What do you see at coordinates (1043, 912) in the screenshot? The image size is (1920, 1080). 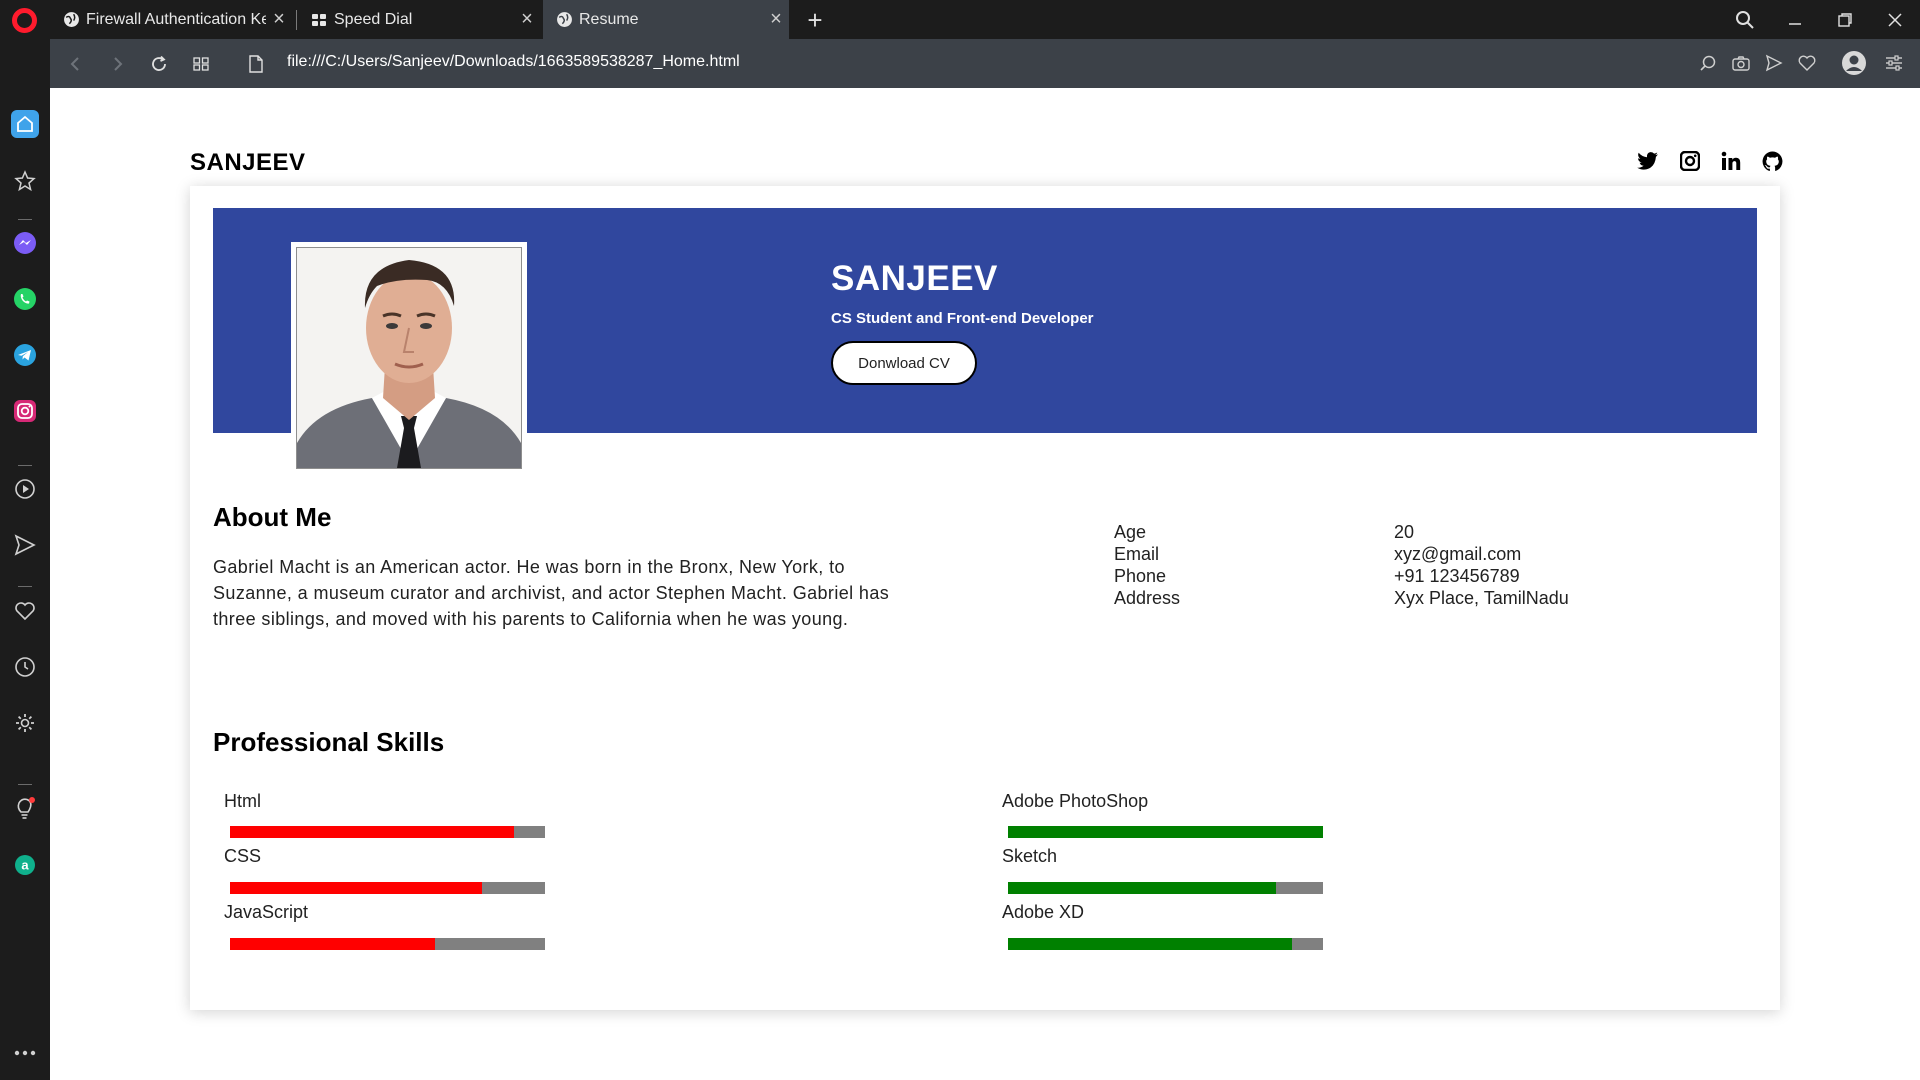 I see `skill-label-adobe-xd: Adobe XD` at bounding box center [1043, 912].